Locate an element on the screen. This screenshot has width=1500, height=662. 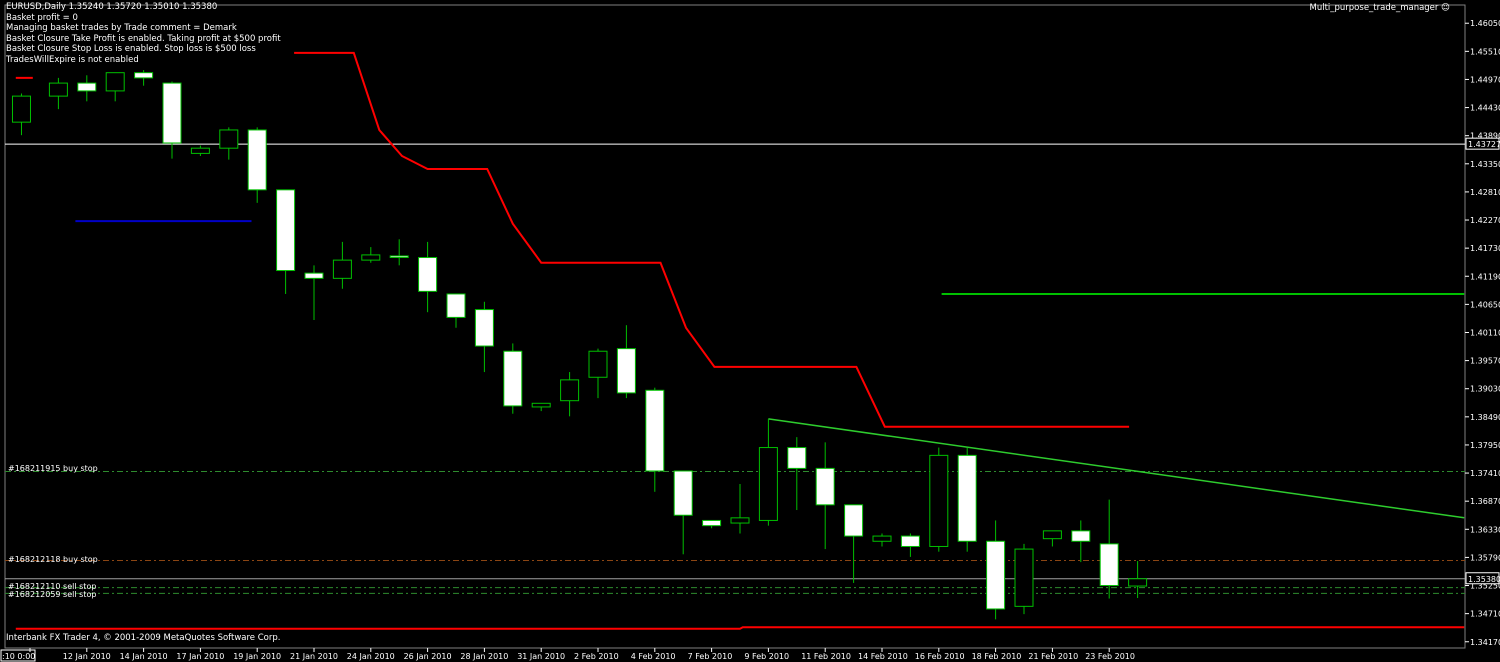
order-label: #168211915 buy stop is located at coordinates (53, 468).